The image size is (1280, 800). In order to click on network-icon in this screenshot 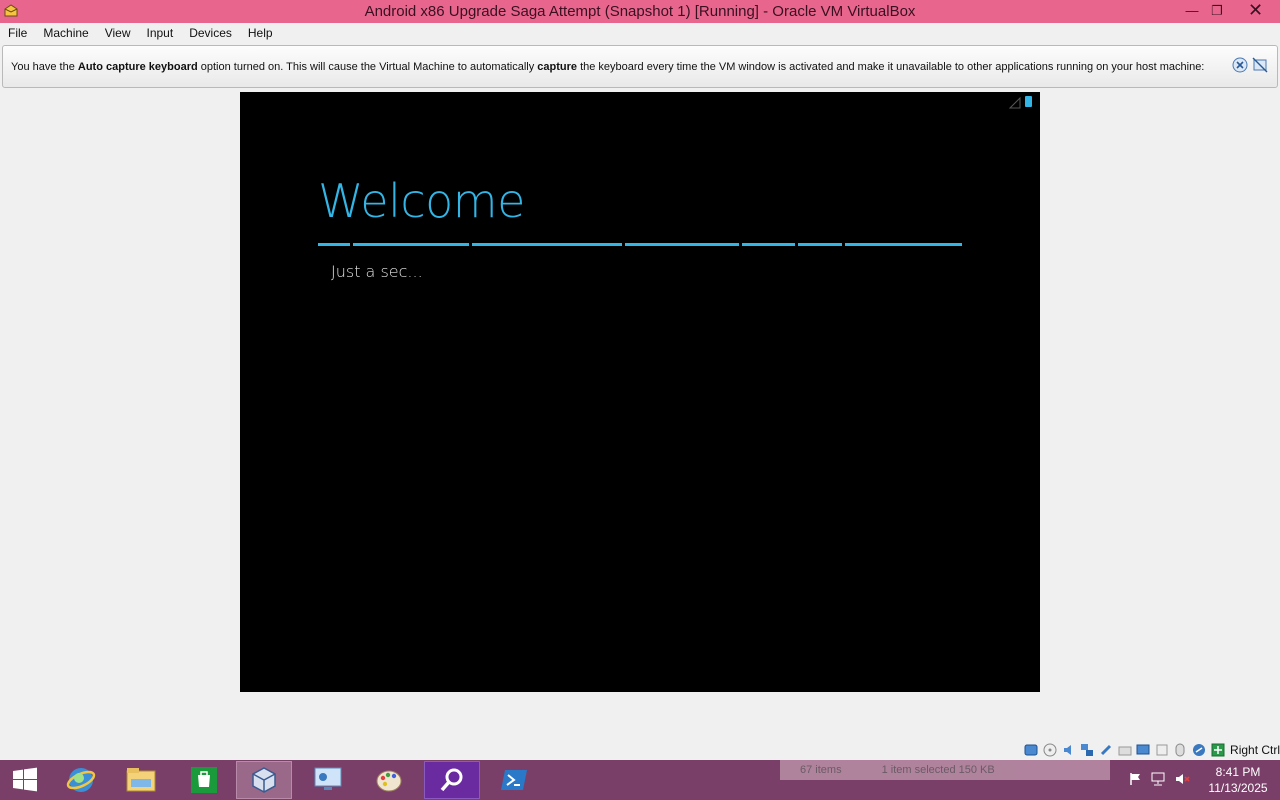, I will do `click(1087, 750)`.